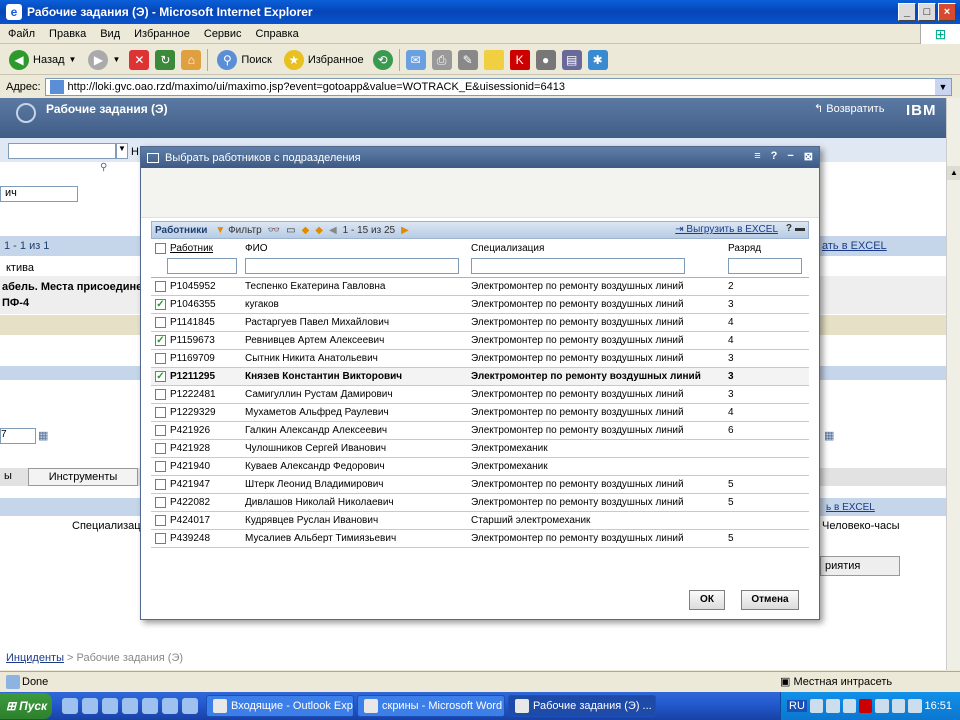 The width and height of the screenshot is (960, 720). Describe the element at coordinates (519, 59) in the screenshot. I see `kaspersky-icon: K` at that location.